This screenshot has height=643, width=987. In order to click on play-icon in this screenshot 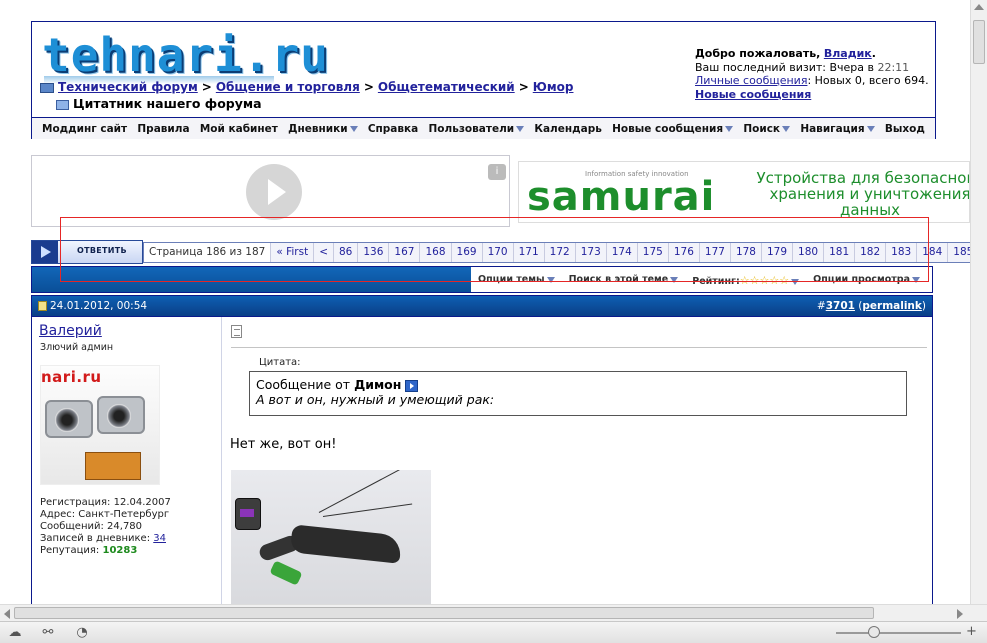, I will do `click(274, 192)`.